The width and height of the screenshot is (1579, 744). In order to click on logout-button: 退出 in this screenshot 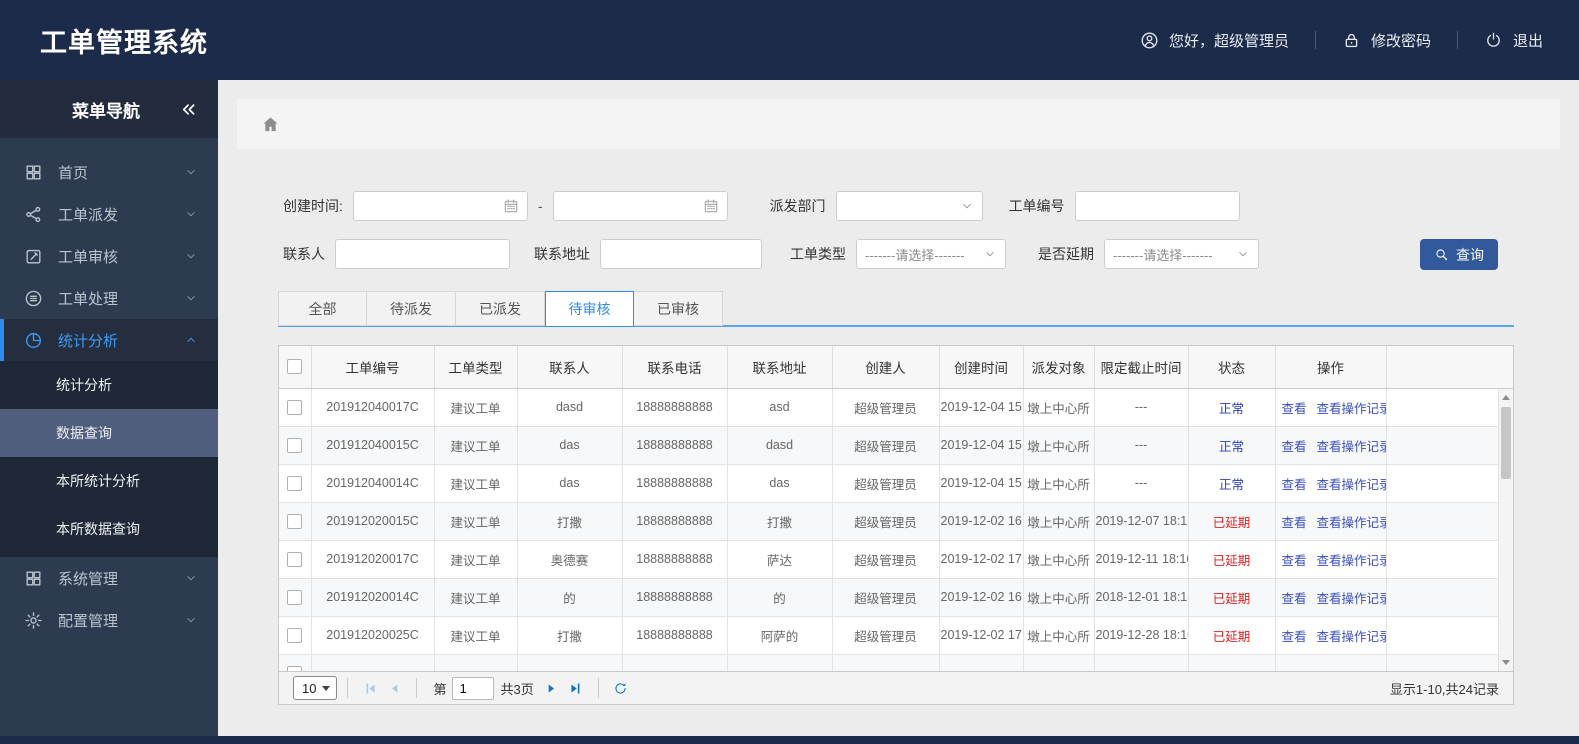, I will do `click(1513, 40)`.